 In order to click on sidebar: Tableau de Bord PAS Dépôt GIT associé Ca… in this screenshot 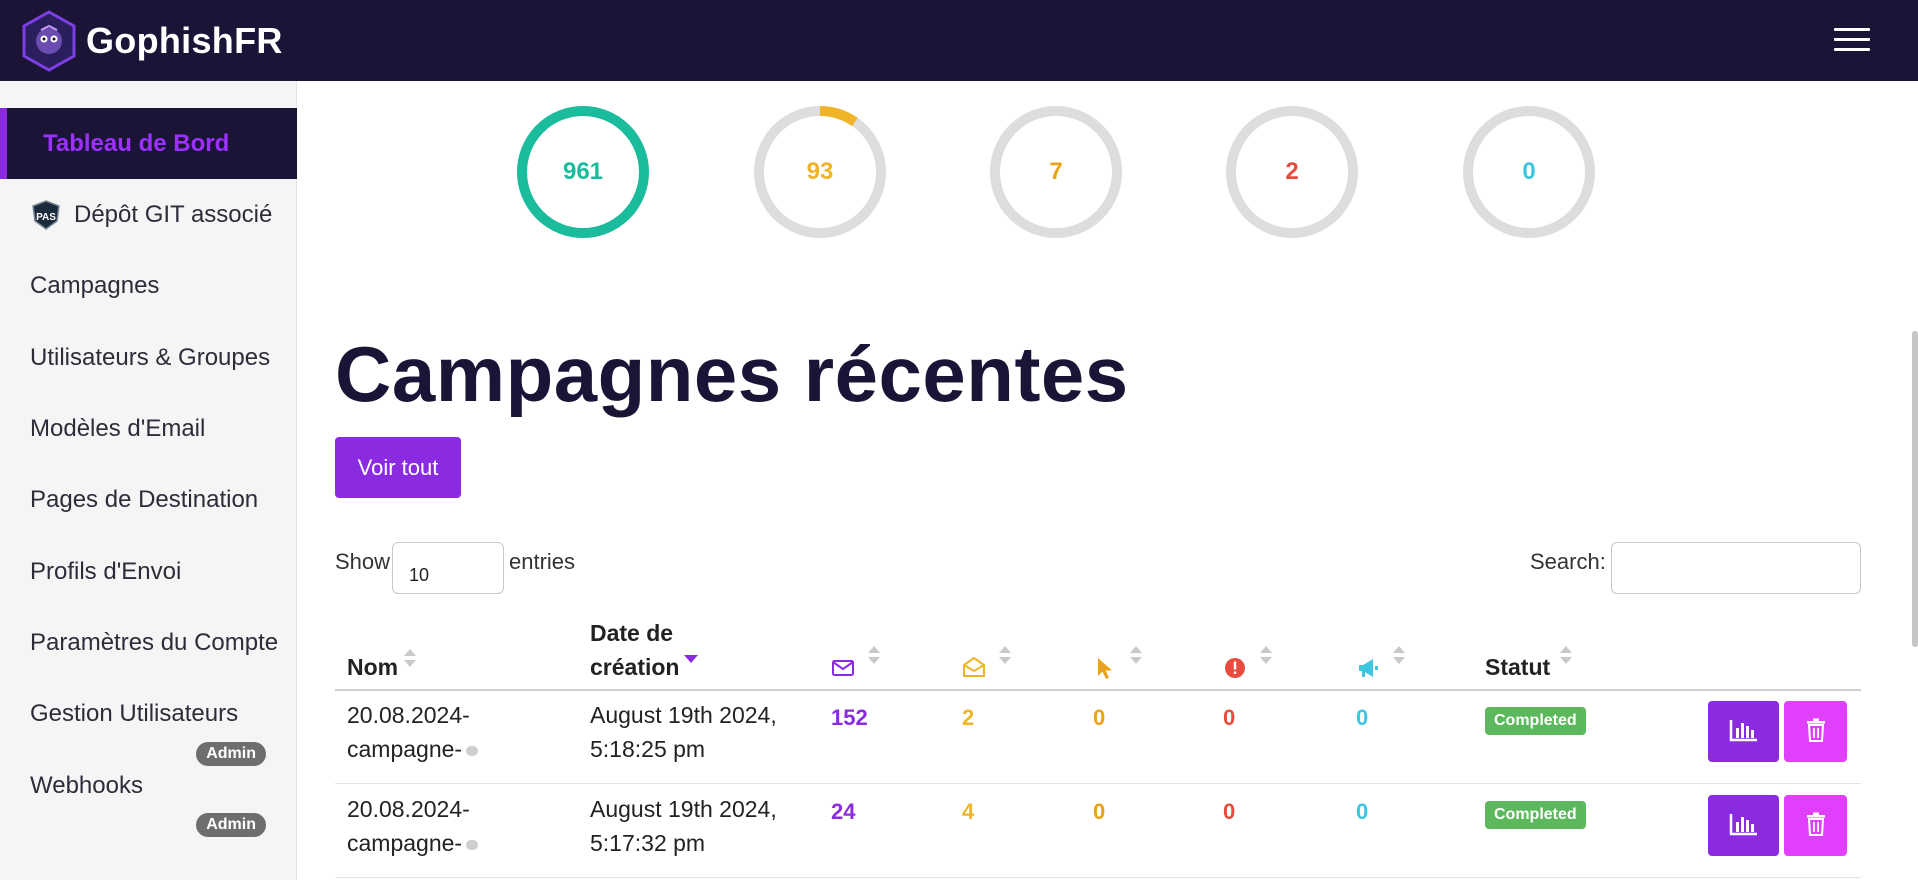, I will do `click(148, 480)`.